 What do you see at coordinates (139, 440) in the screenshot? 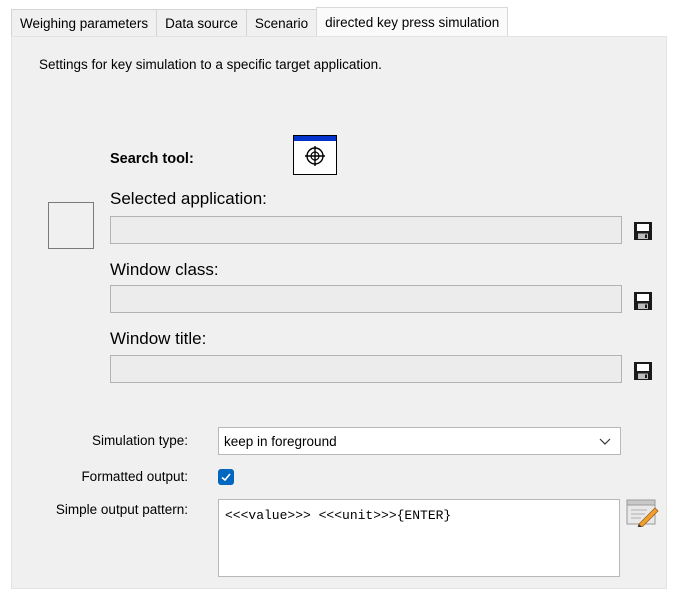
I see `simulation-type-label: Simulation type:` at bounding box center [139, 440].